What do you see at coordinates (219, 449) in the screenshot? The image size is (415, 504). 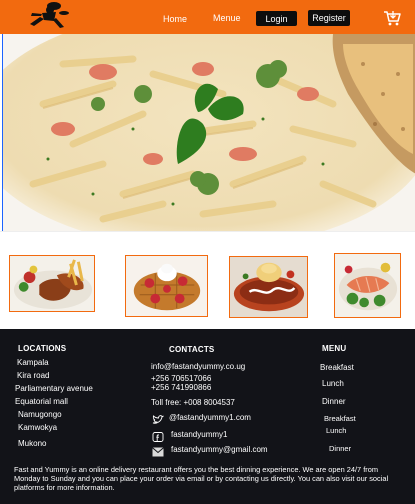 I see `gmail-address: fastandyummy@gmail.com` at bounding box center [219, 449].